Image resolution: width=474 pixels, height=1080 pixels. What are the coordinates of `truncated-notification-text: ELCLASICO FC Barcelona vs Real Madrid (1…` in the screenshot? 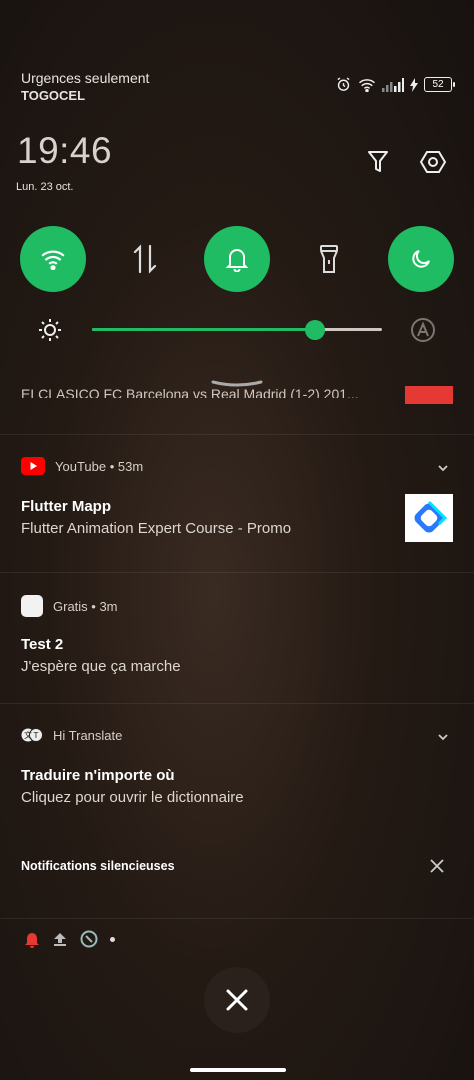 It's located at (190, 392).